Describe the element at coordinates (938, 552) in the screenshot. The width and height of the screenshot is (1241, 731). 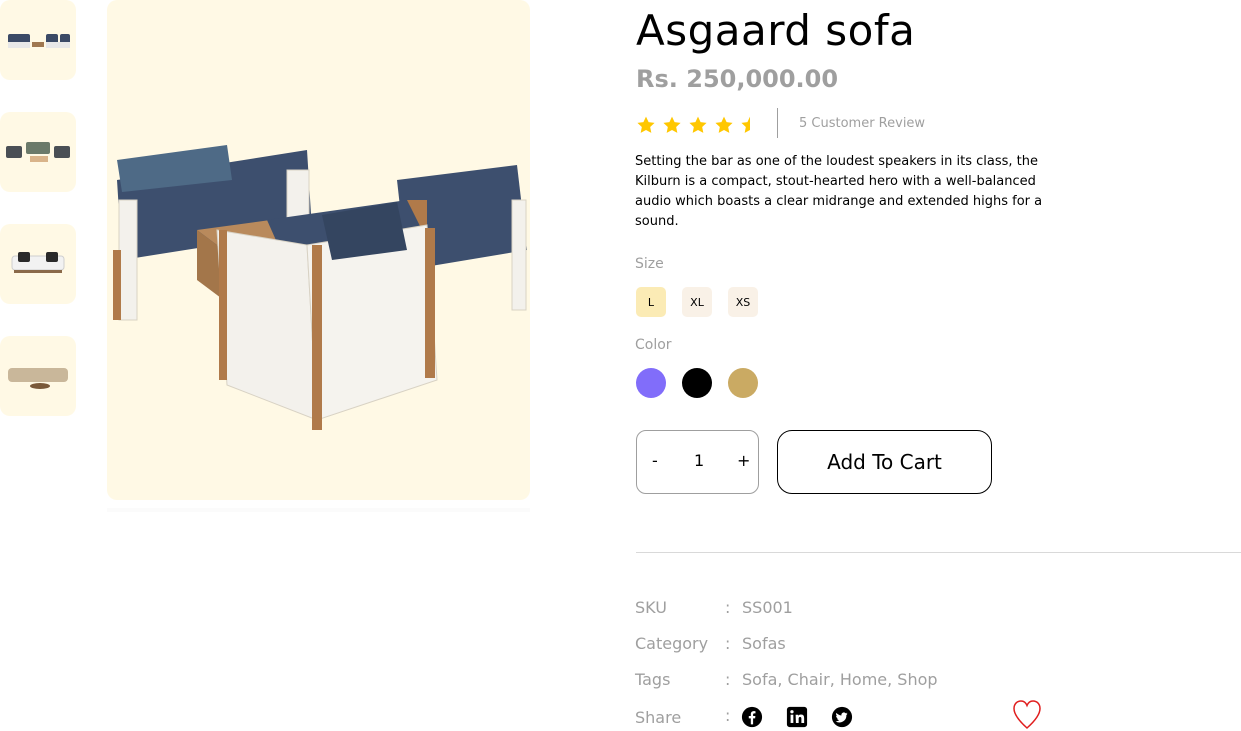
I see `section-divider` at that location.